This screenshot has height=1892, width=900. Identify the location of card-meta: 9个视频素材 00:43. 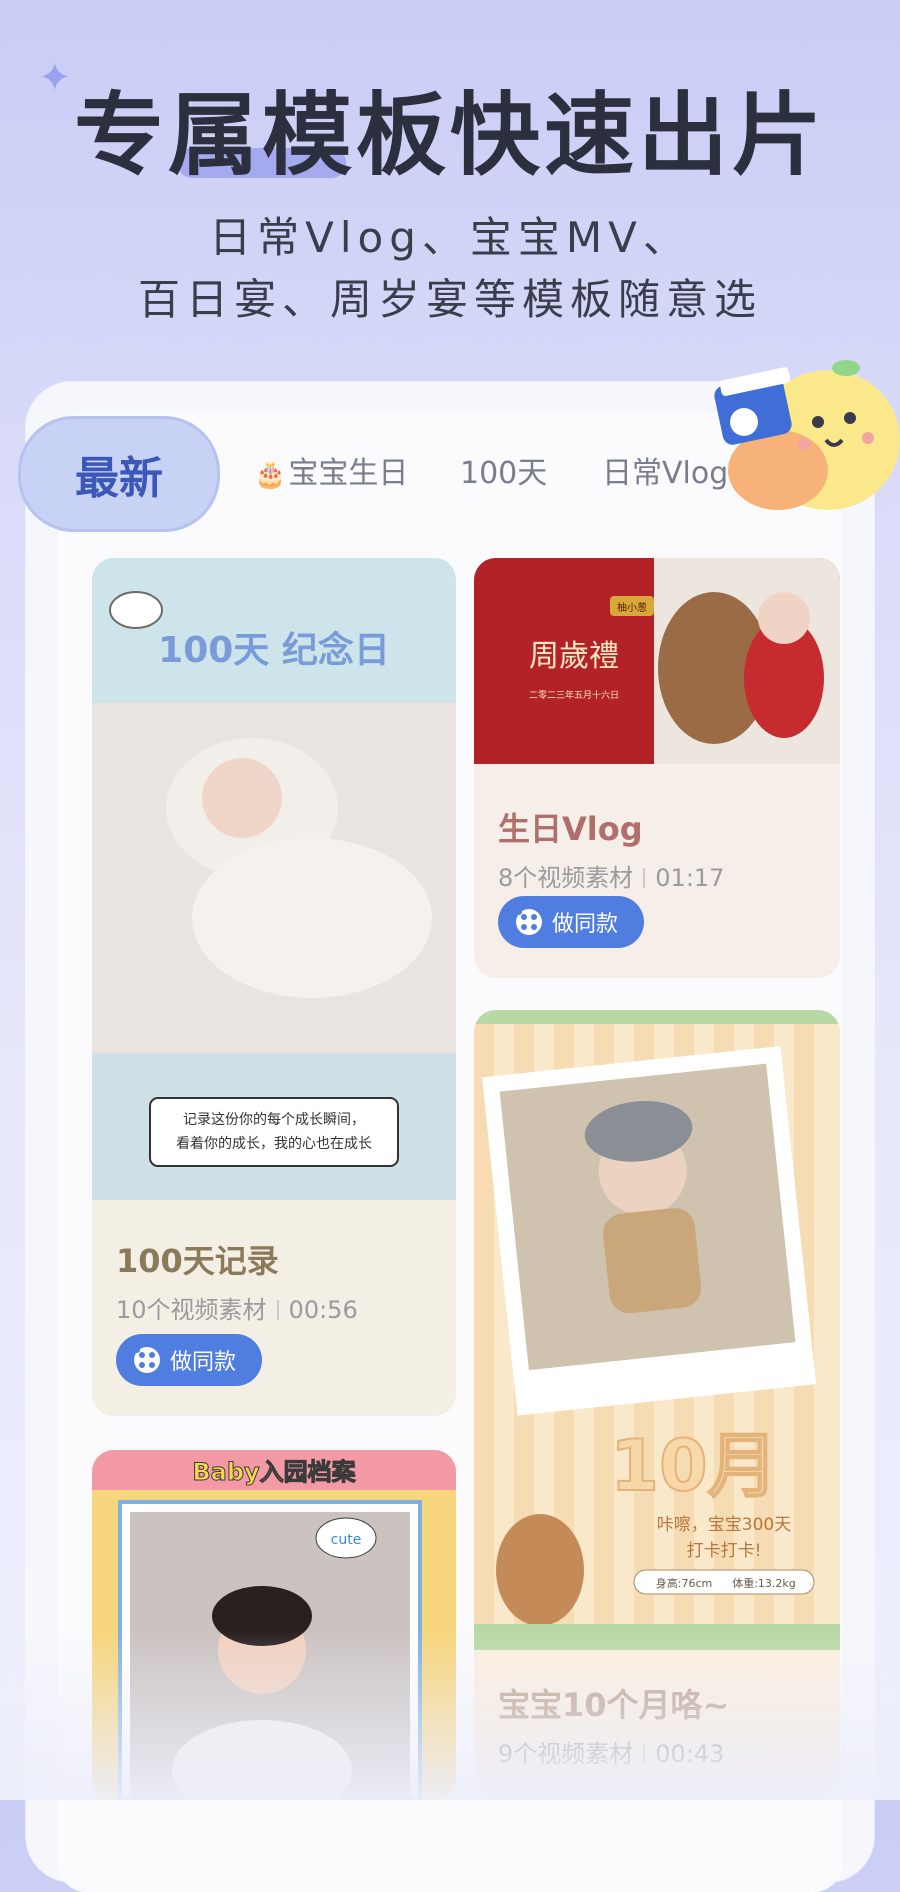
(611, 1751).